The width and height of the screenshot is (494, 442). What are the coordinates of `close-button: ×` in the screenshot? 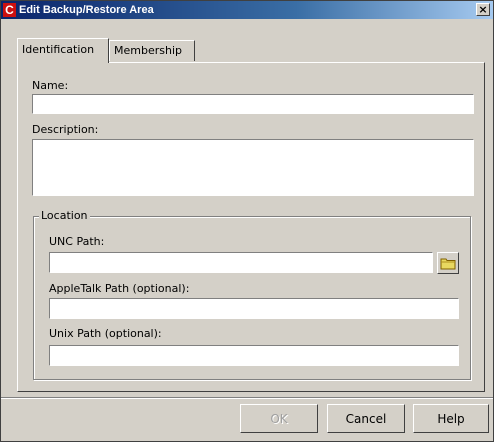 It's located at (483, 9).